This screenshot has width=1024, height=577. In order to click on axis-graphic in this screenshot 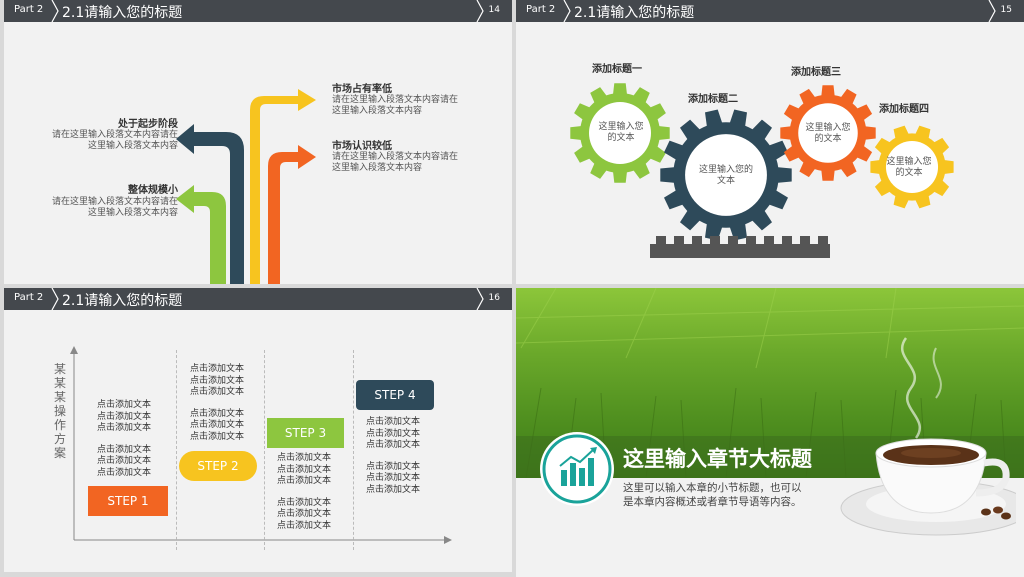, I will do `click(261, 445)`.